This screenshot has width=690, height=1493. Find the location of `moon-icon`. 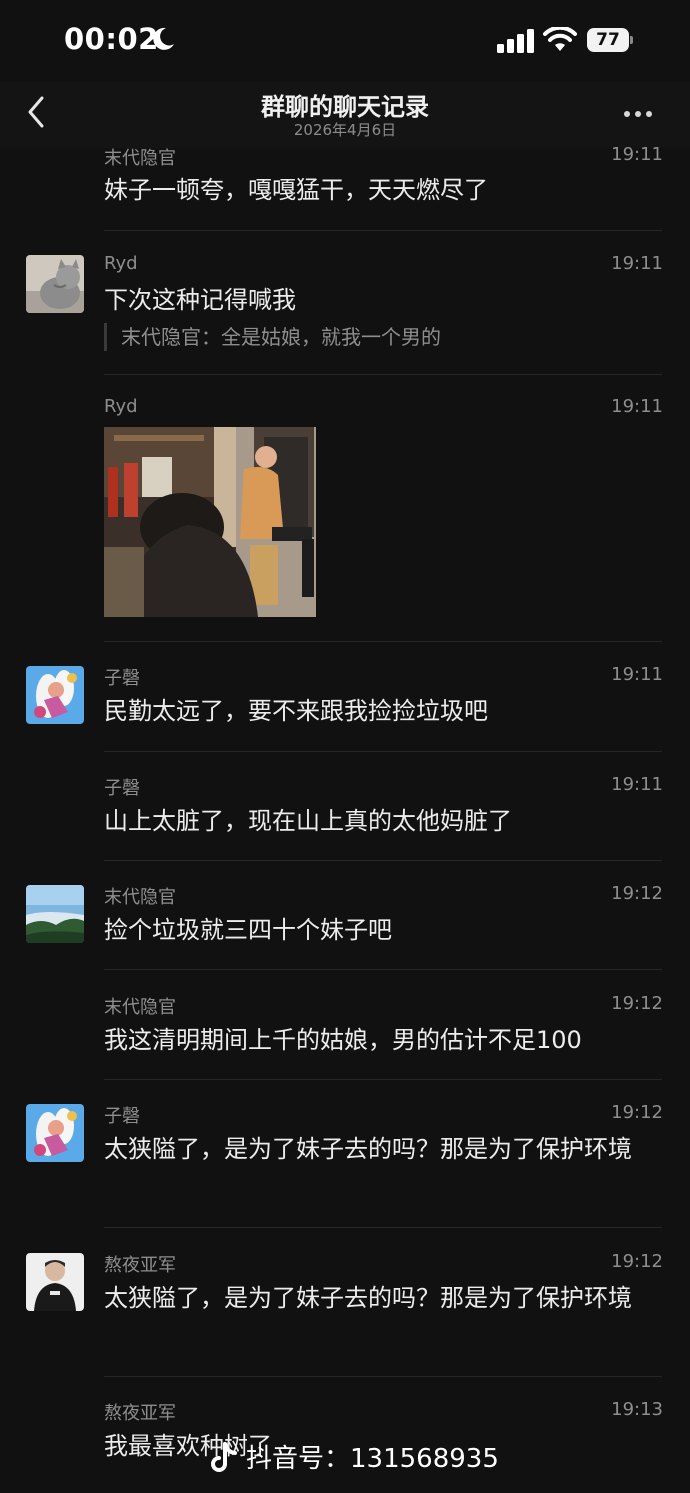

moon-icon is located at coordinates (163, 38).